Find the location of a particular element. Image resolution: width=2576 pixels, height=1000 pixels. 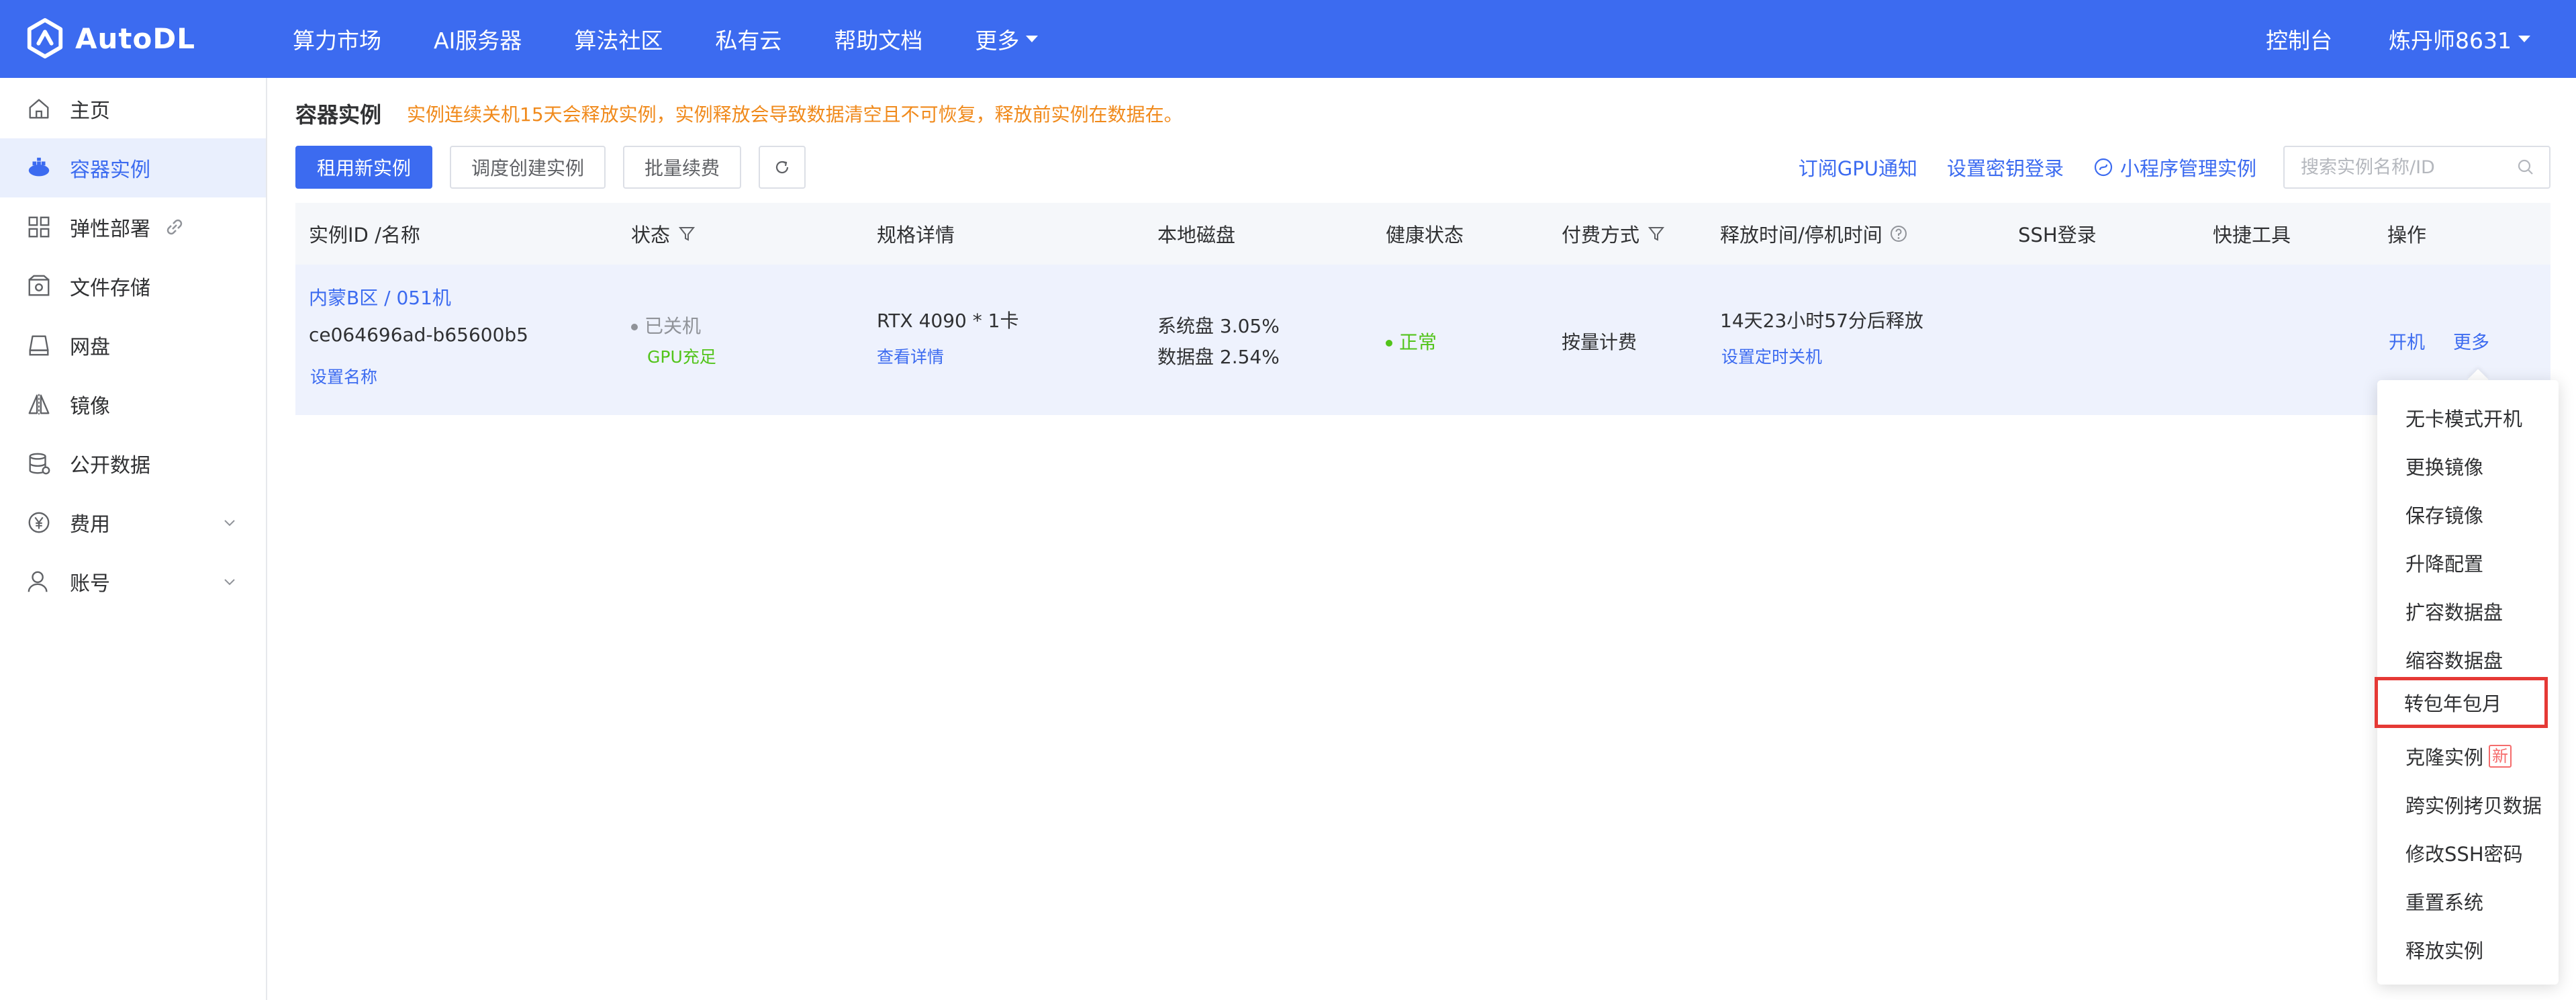

header-status: 状态 is located at coordinates (663, 234).